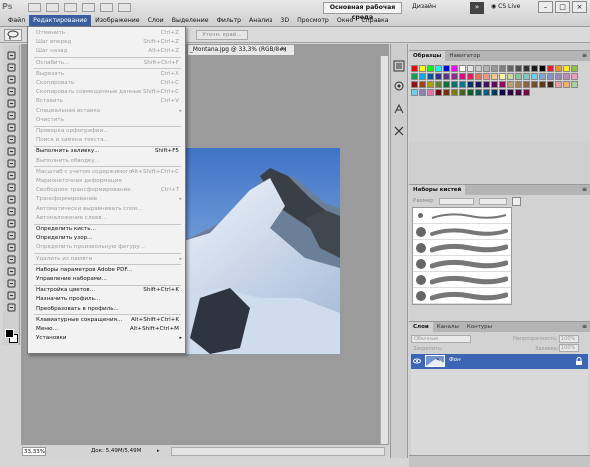  Describe the element at coordinates (117, 20) in the screenshot. I see `menu-image: Изображение` at that location.